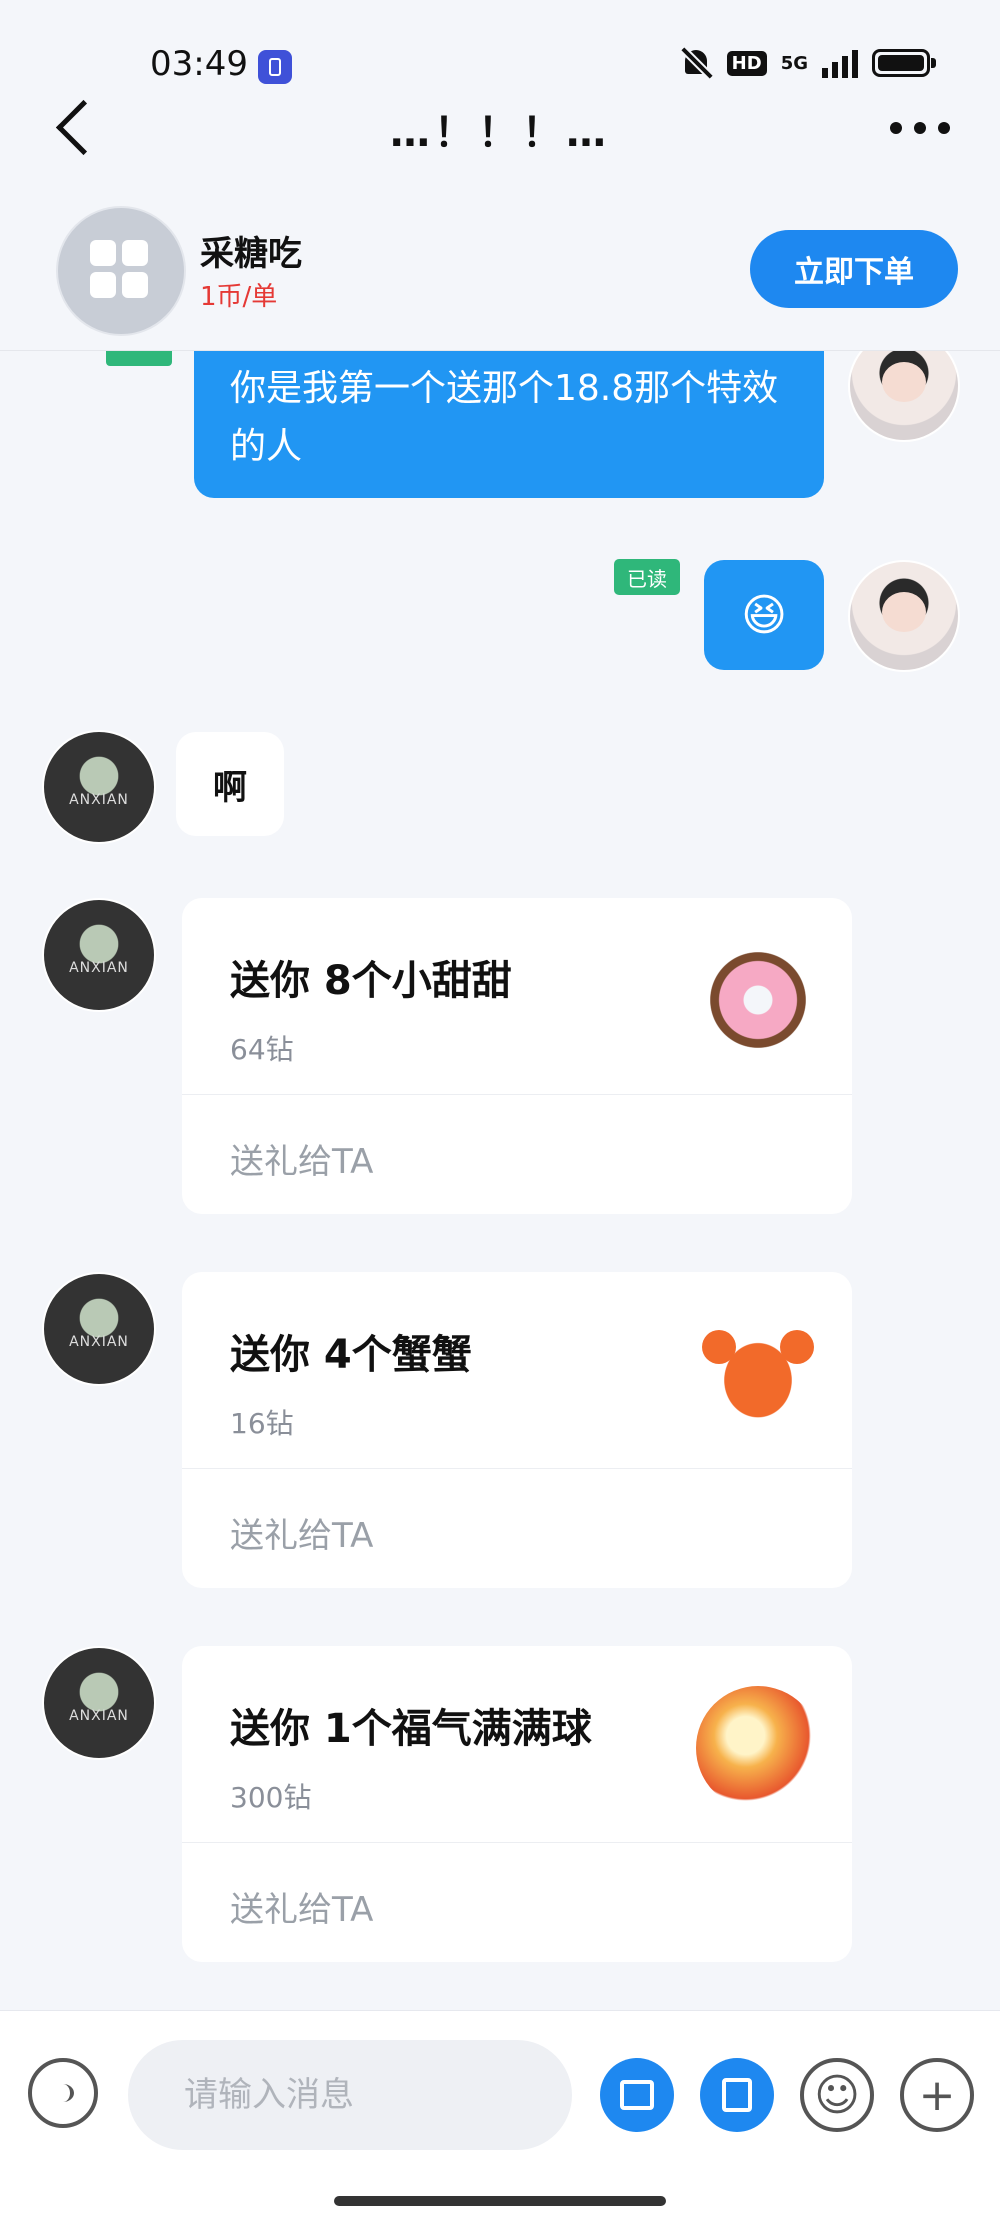 The width and height of the screenshot is (1000, 2223). Describe the element at coordinates (904, 616) in the screenshot. I see `my-avatar` at that location.